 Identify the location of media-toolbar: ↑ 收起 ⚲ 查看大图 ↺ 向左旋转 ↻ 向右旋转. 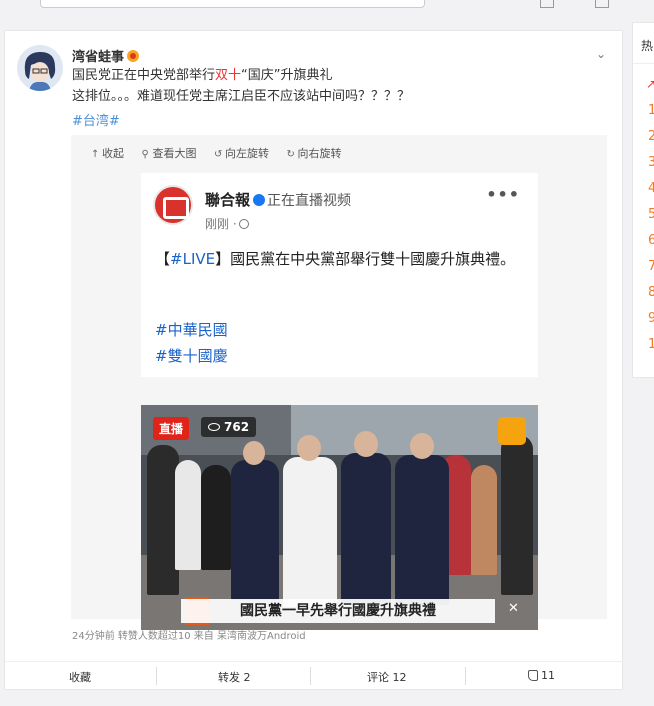
(223, 153).